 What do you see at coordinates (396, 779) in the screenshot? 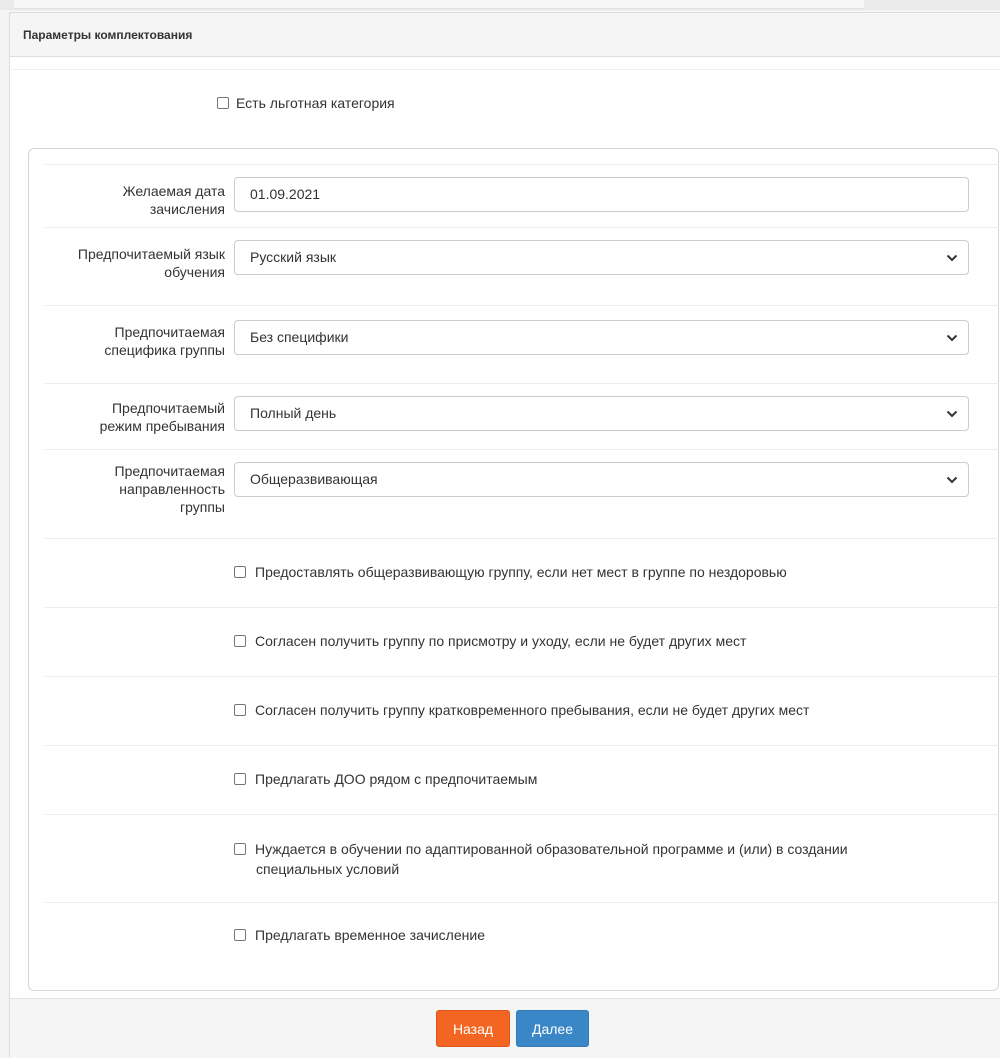
I see `option-label: Предлагать ДОО рядом с предпочитаемым` at bounding box center [396, 779].